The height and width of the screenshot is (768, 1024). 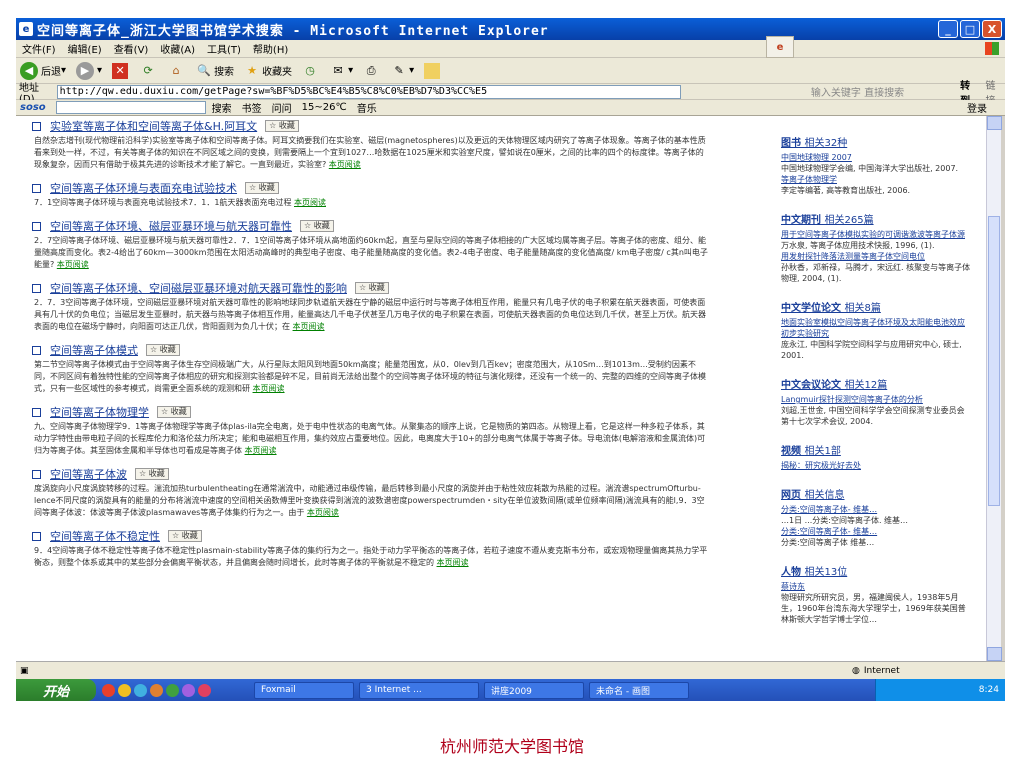 I want to click on maximize-button: □, so click(x=970, y=29).